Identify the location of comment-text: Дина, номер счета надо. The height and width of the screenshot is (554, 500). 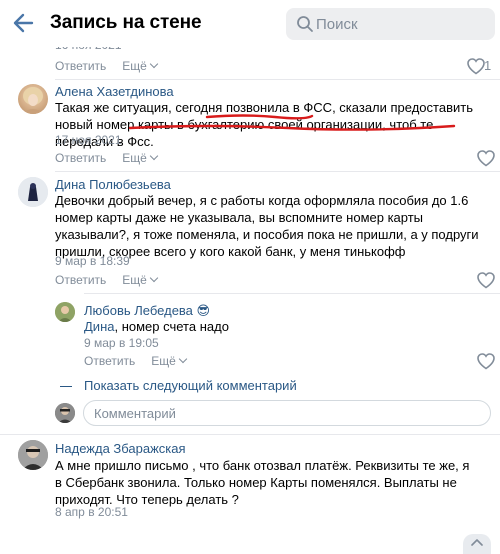
(156, 326).